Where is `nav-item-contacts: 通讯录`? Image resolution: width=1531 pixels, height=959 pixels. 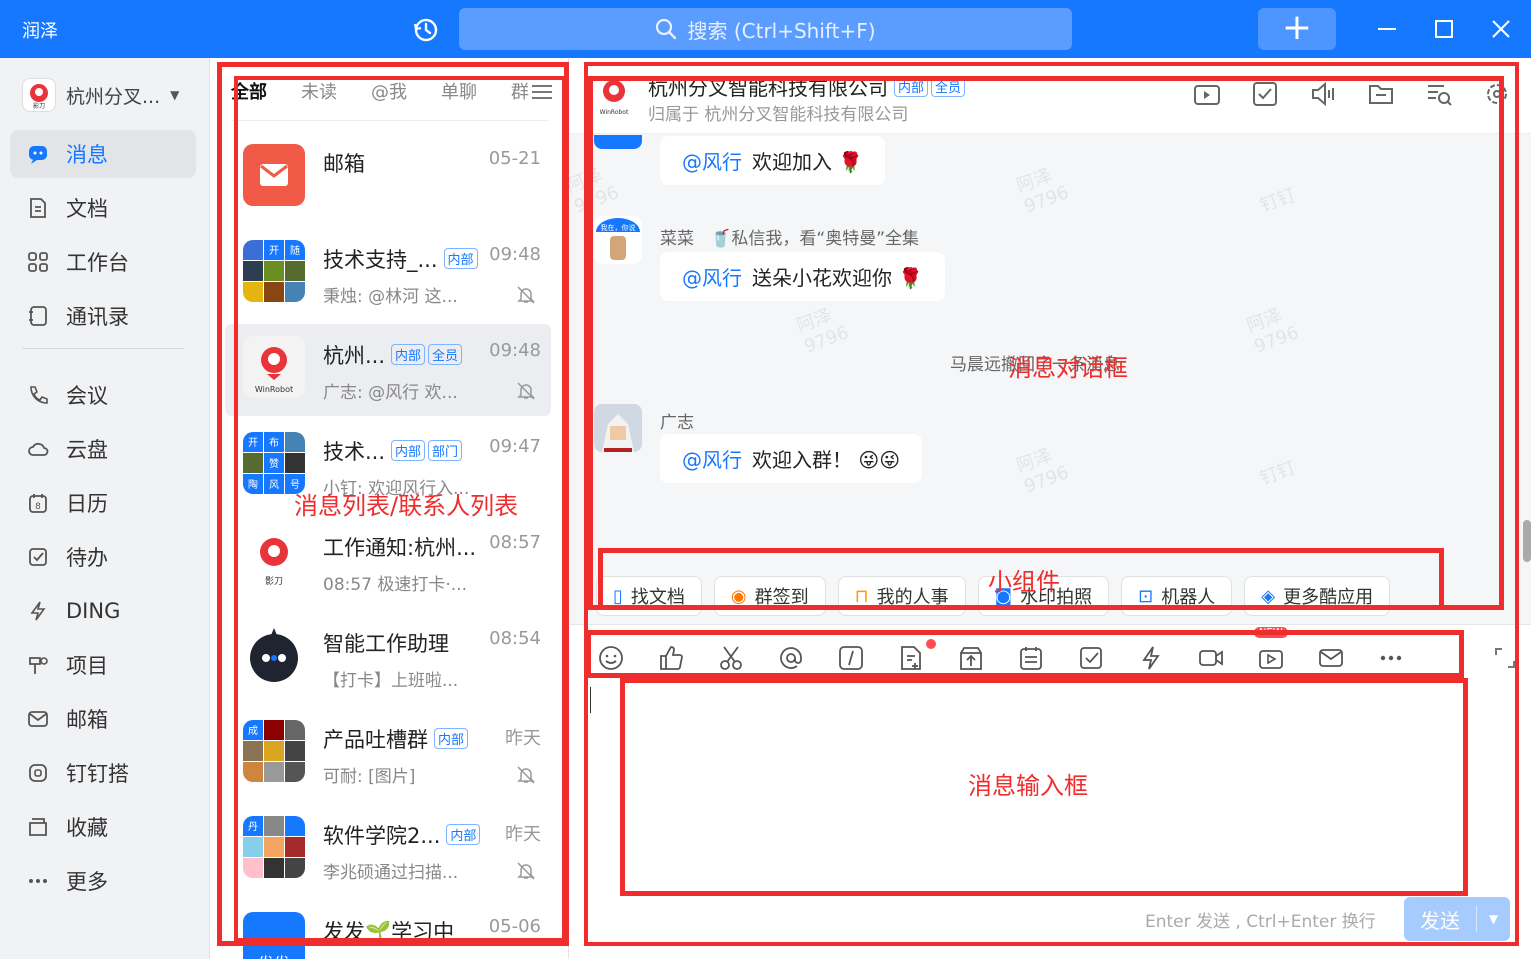
nav-item-contacts: 通讯录 is located at coordinates (103, 316).